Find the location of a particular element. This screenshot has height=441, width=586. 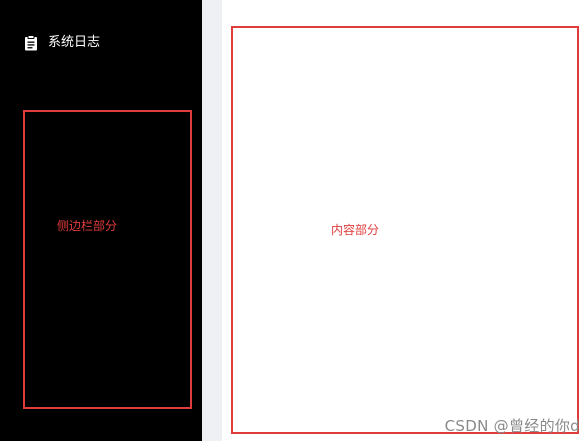

sidebar-item-label: 系统日志 is located at coordinates (74, 42).